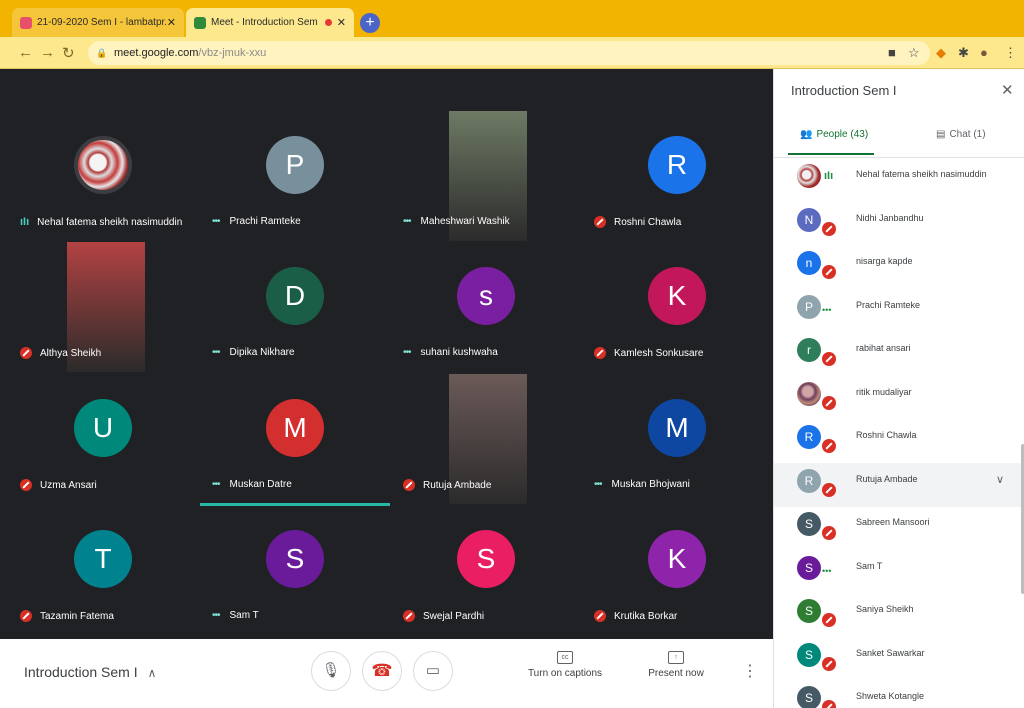 This screenshot has height=708, width=1024. Describe the element at coordinates (834, 134) in the screenshot. I see `tab-people: 👥 People (43)` at that location.